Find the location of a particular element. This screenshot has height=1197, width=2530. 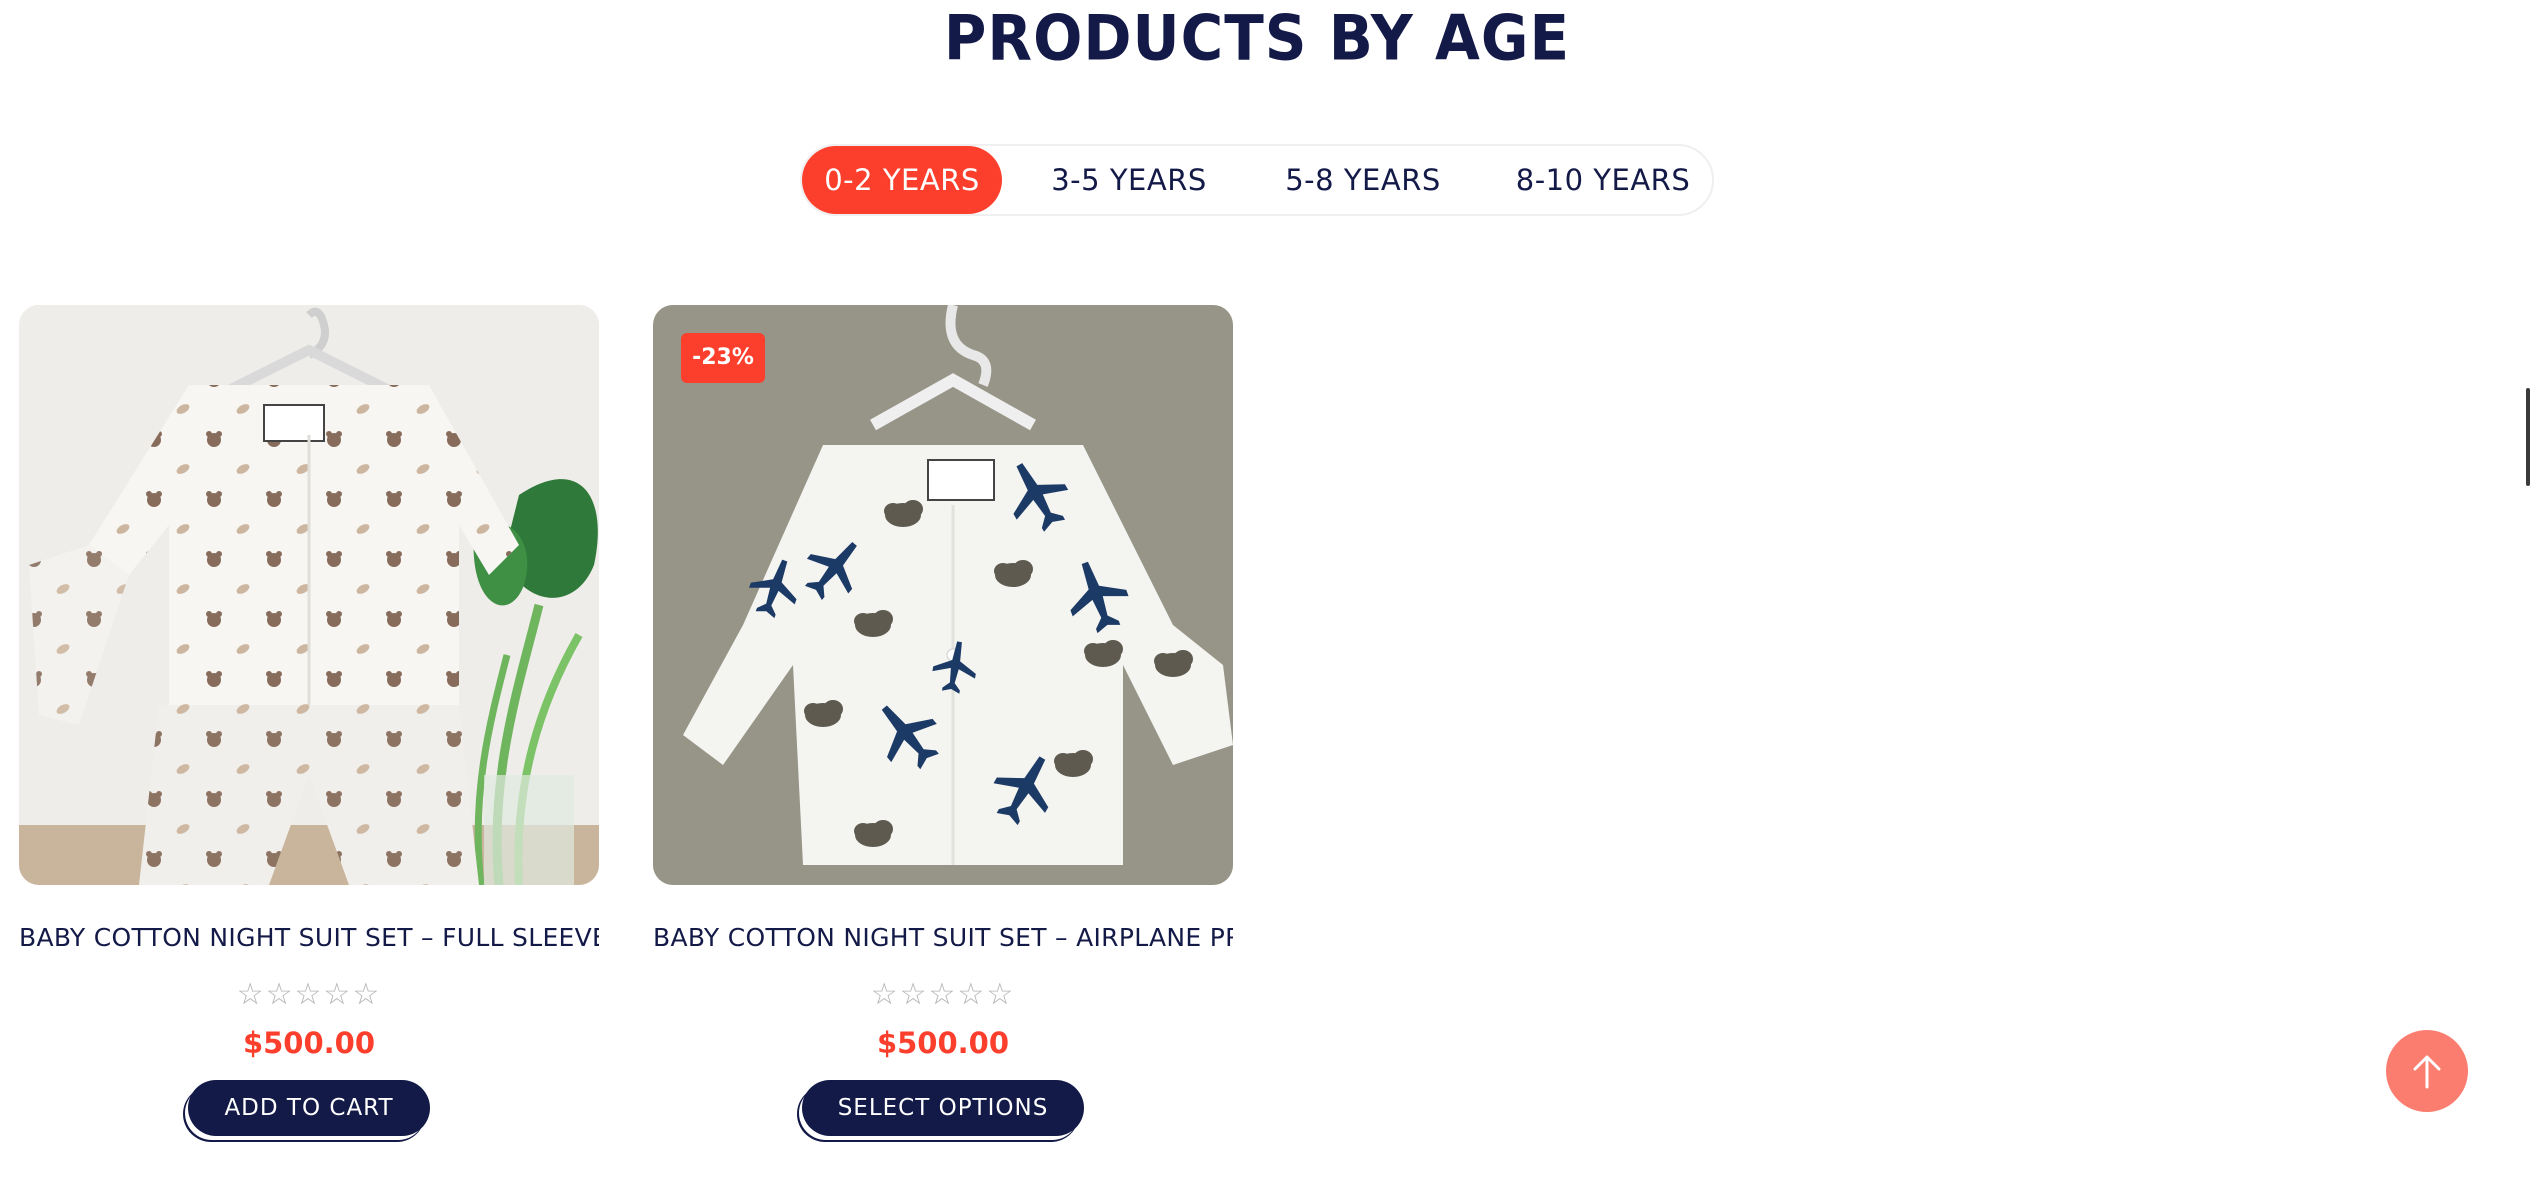

product-image-link is located at coordinates (309, 595).